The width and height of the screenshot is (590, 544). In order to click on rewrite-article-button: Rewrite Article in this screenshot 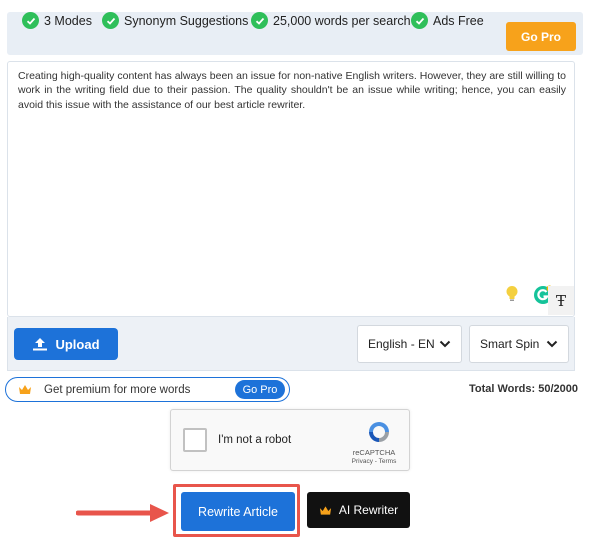, I will do `click(238, 511)`.